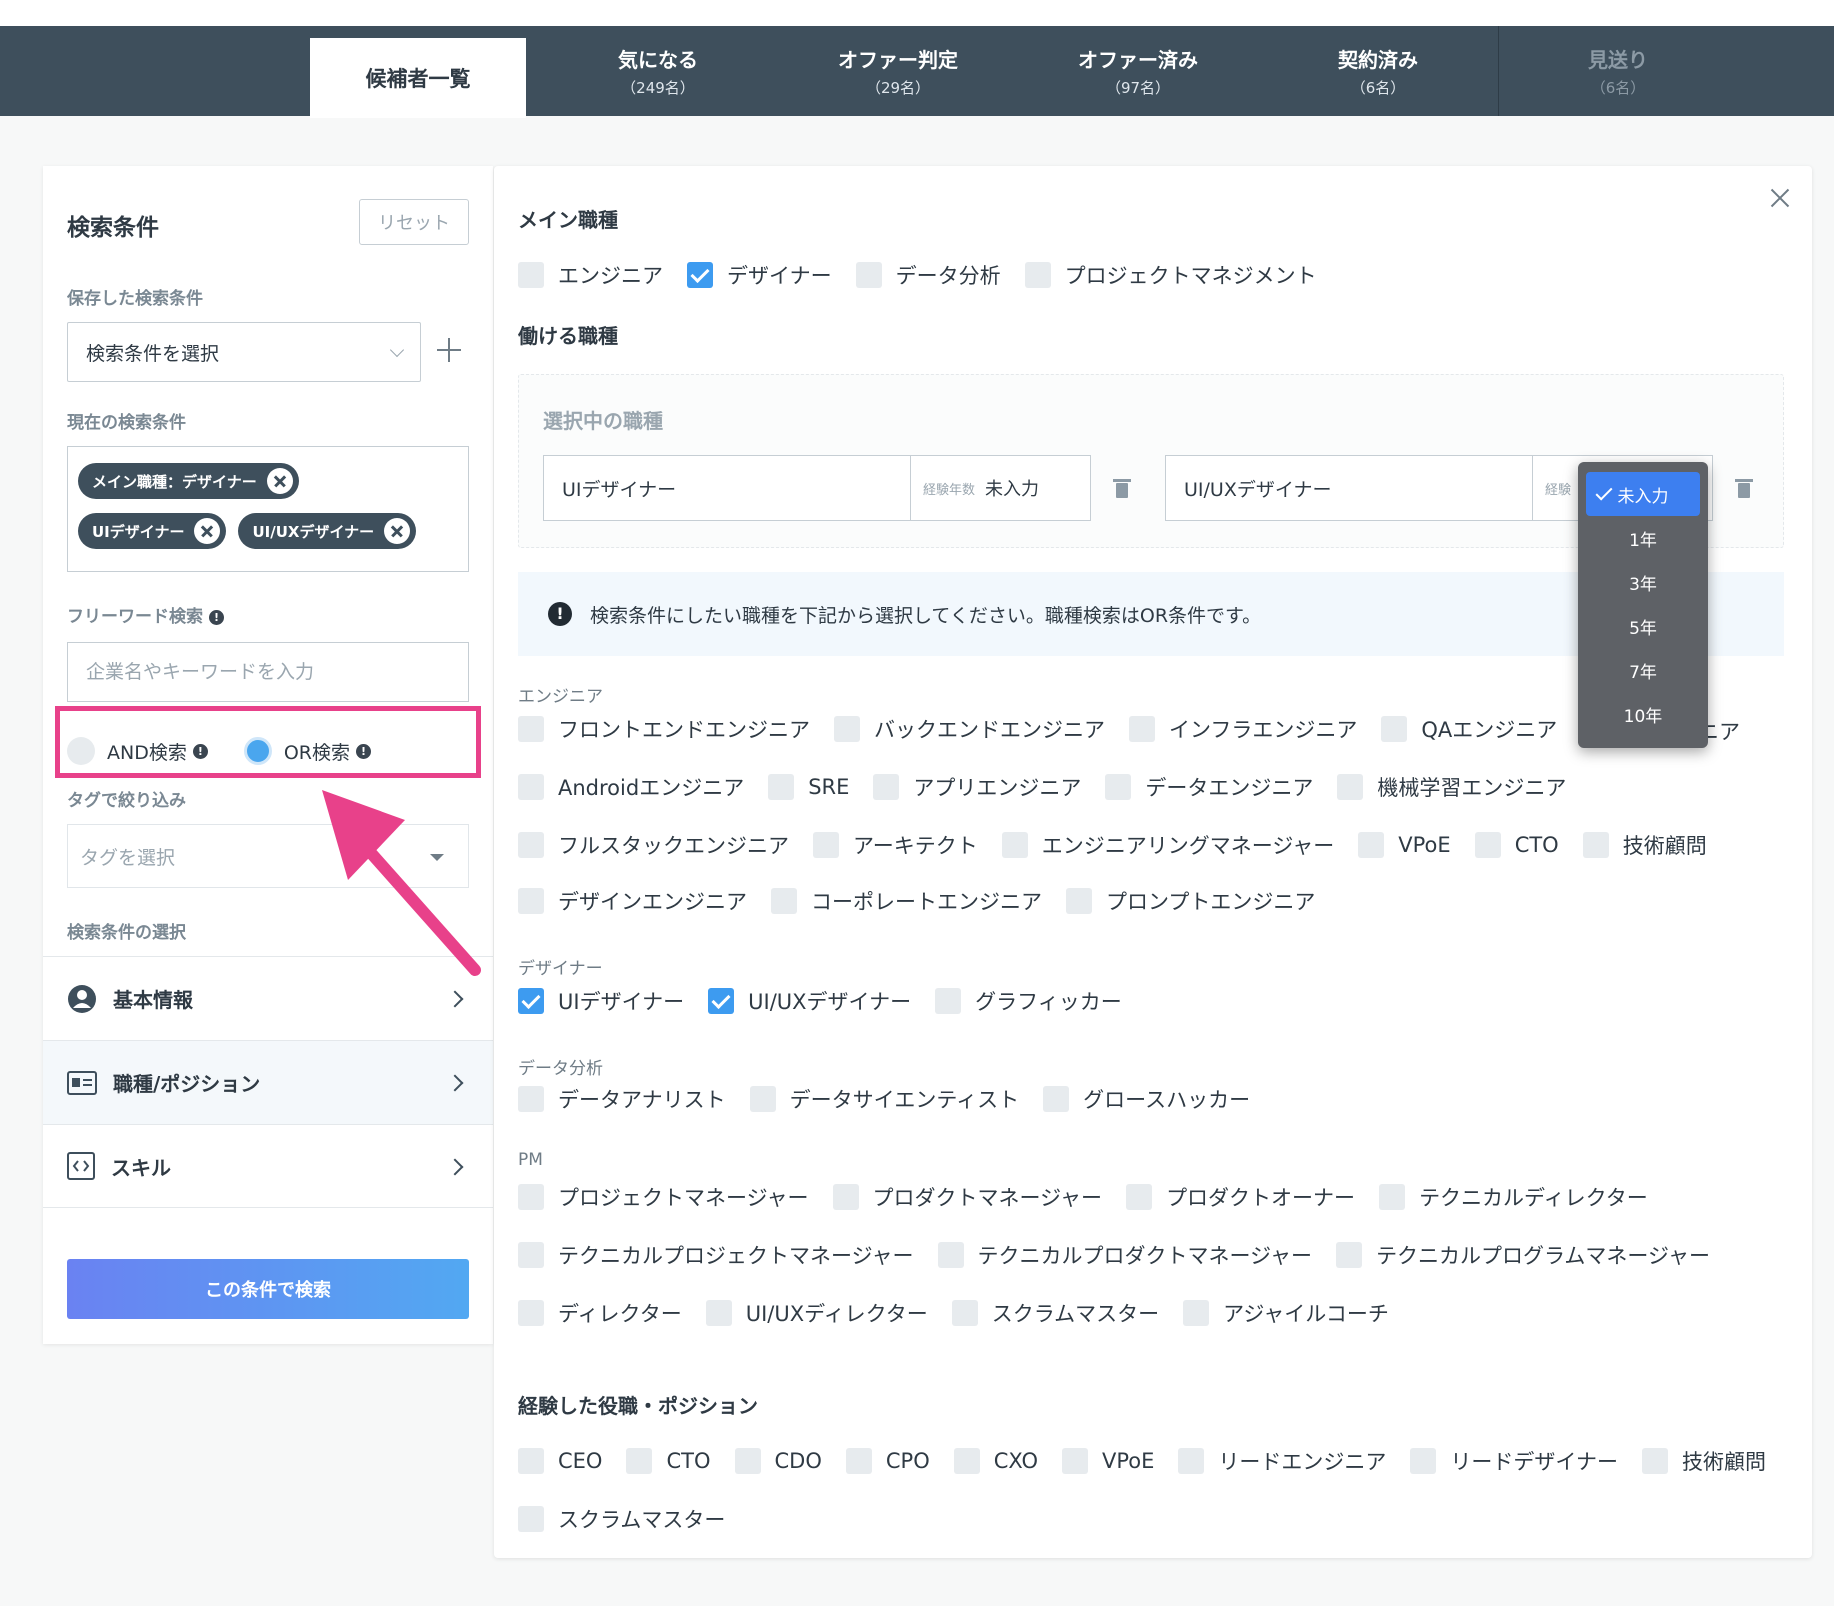  Describe the element at coordinates (1643, 714) in the screenshot. I see `dropdown-option: 10年` at that location.